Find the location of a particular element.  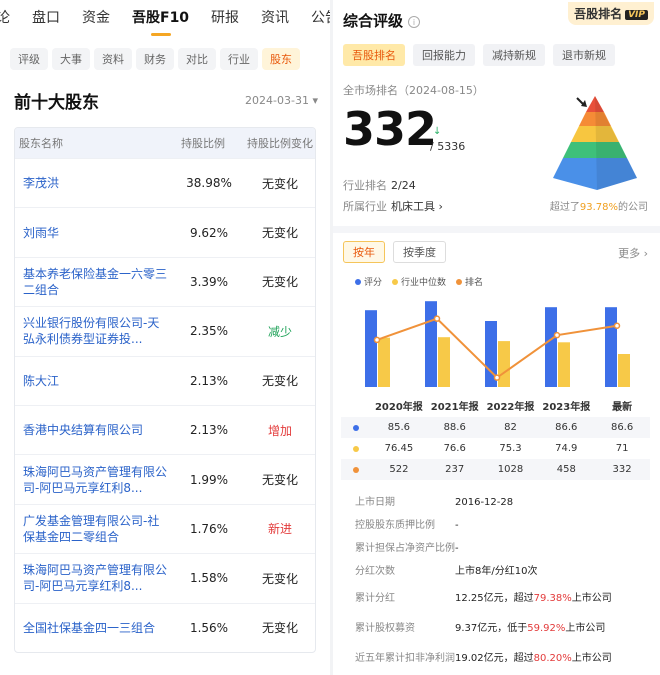

table-row: 广发基金管理有限公司-社保基金四二零组合 1.76% 新进 is located at coordinates (165, 528).